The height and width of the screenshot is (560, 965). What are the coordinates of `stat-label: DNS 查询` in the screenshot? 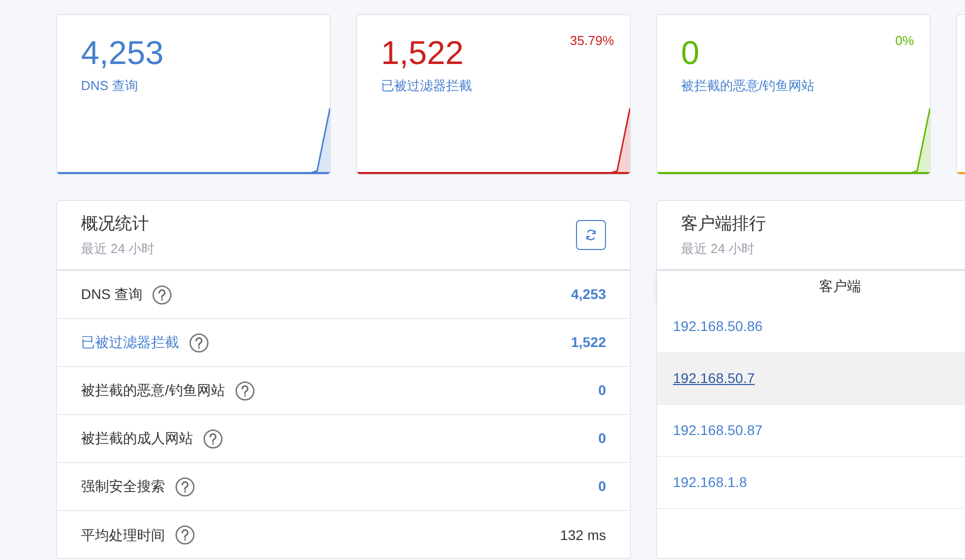 It's located at (109, 86).